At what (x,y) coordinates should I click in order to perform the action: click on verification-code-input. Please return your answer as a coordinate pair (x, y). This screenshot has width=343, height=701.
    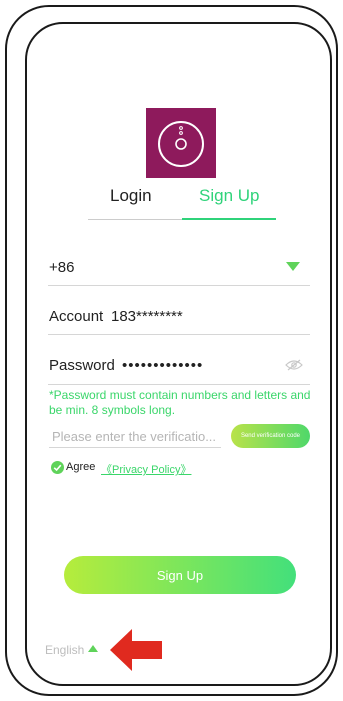
    Looking at the image, I should click on (135, 437).